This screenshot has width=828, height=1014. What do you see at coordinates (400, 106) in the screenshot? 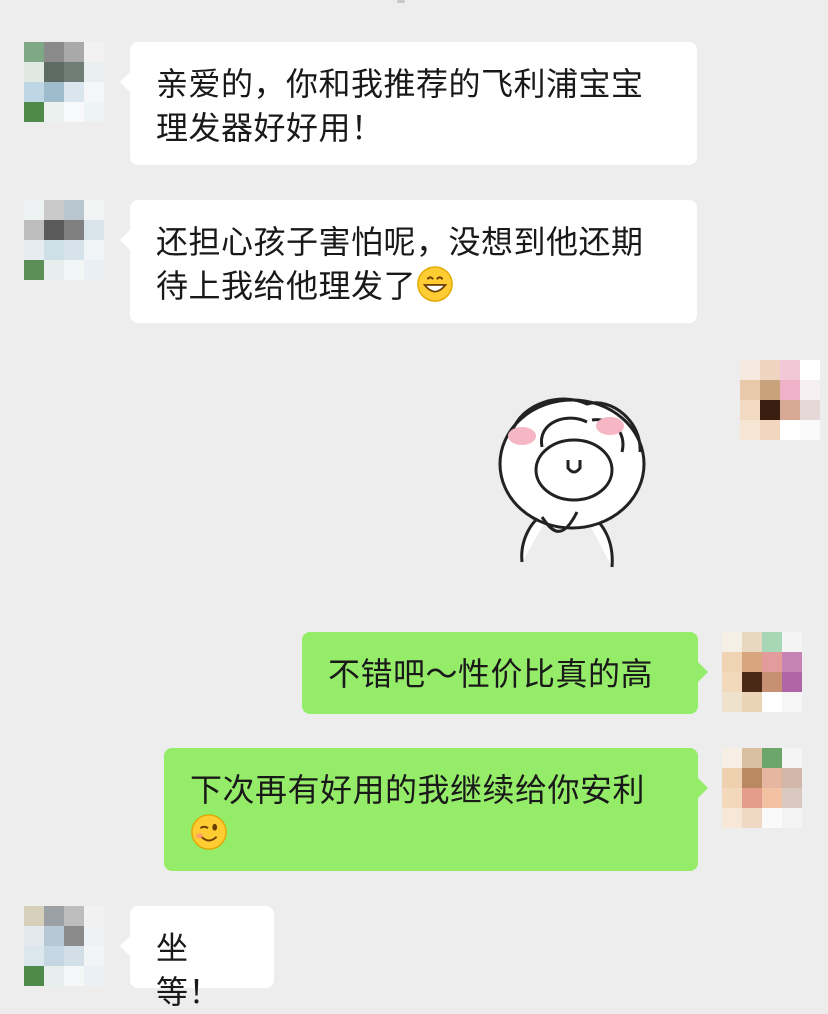
I see `message-text: 亲爱的，你和我推荐的飞利浦宝宝理发器好好用！` at bounding box center [400, 106].